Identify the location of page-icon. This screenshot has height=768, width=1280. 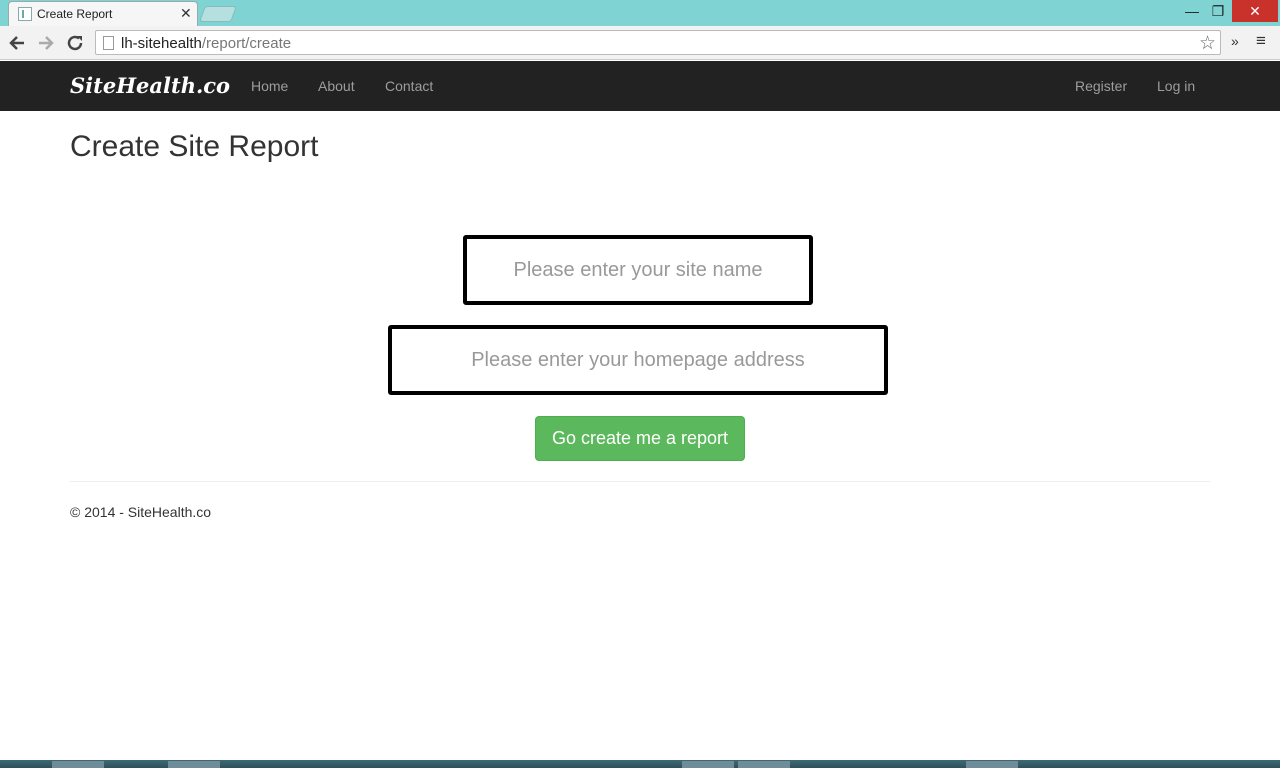
(108, 43).